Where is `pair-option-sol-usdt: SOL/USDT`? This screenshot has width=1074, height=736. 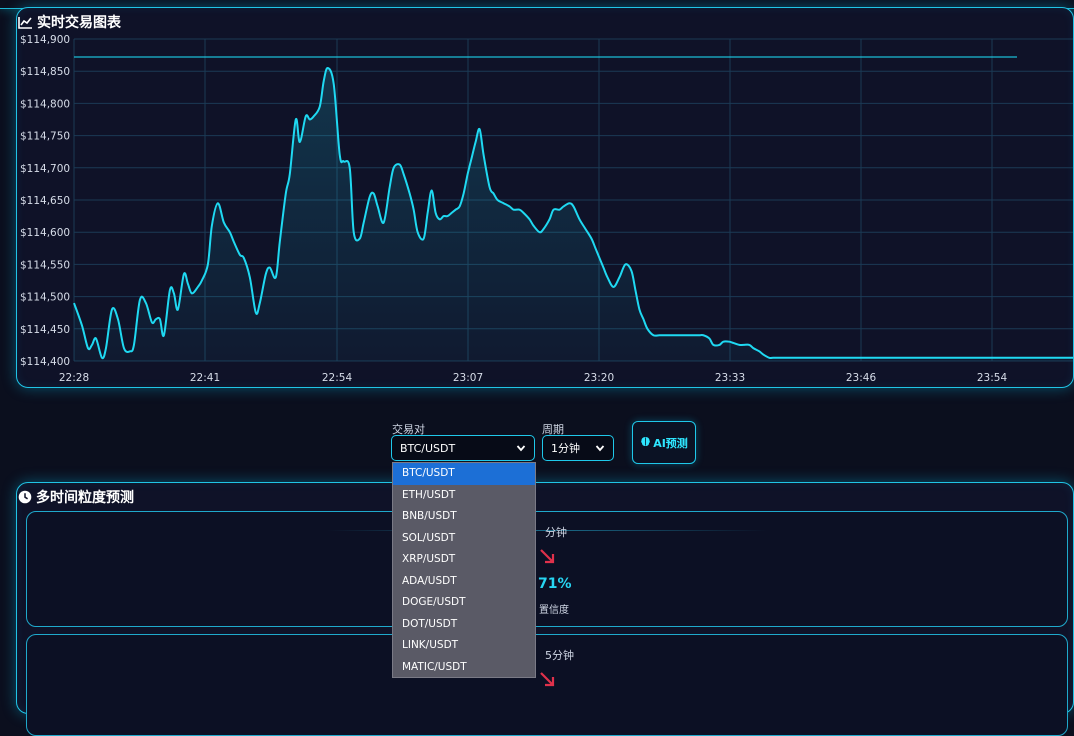 pair-option-sol-usdt: SOL/USDT is located at coordinates (464, 539).